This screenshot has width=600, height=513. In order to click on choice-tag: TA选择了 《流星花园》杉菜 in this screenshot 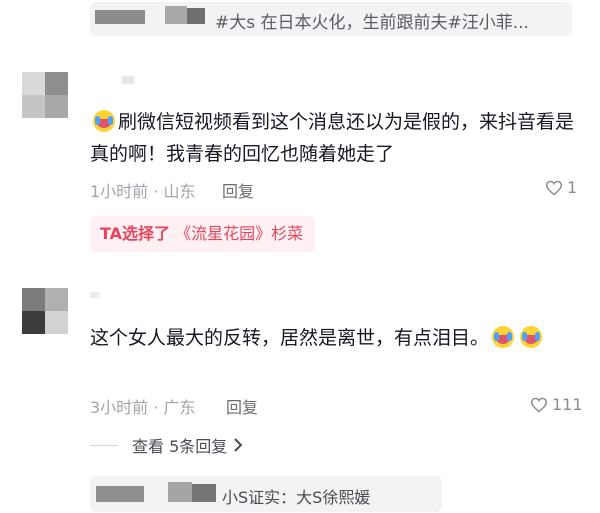, I will do `click(203, 234)`.